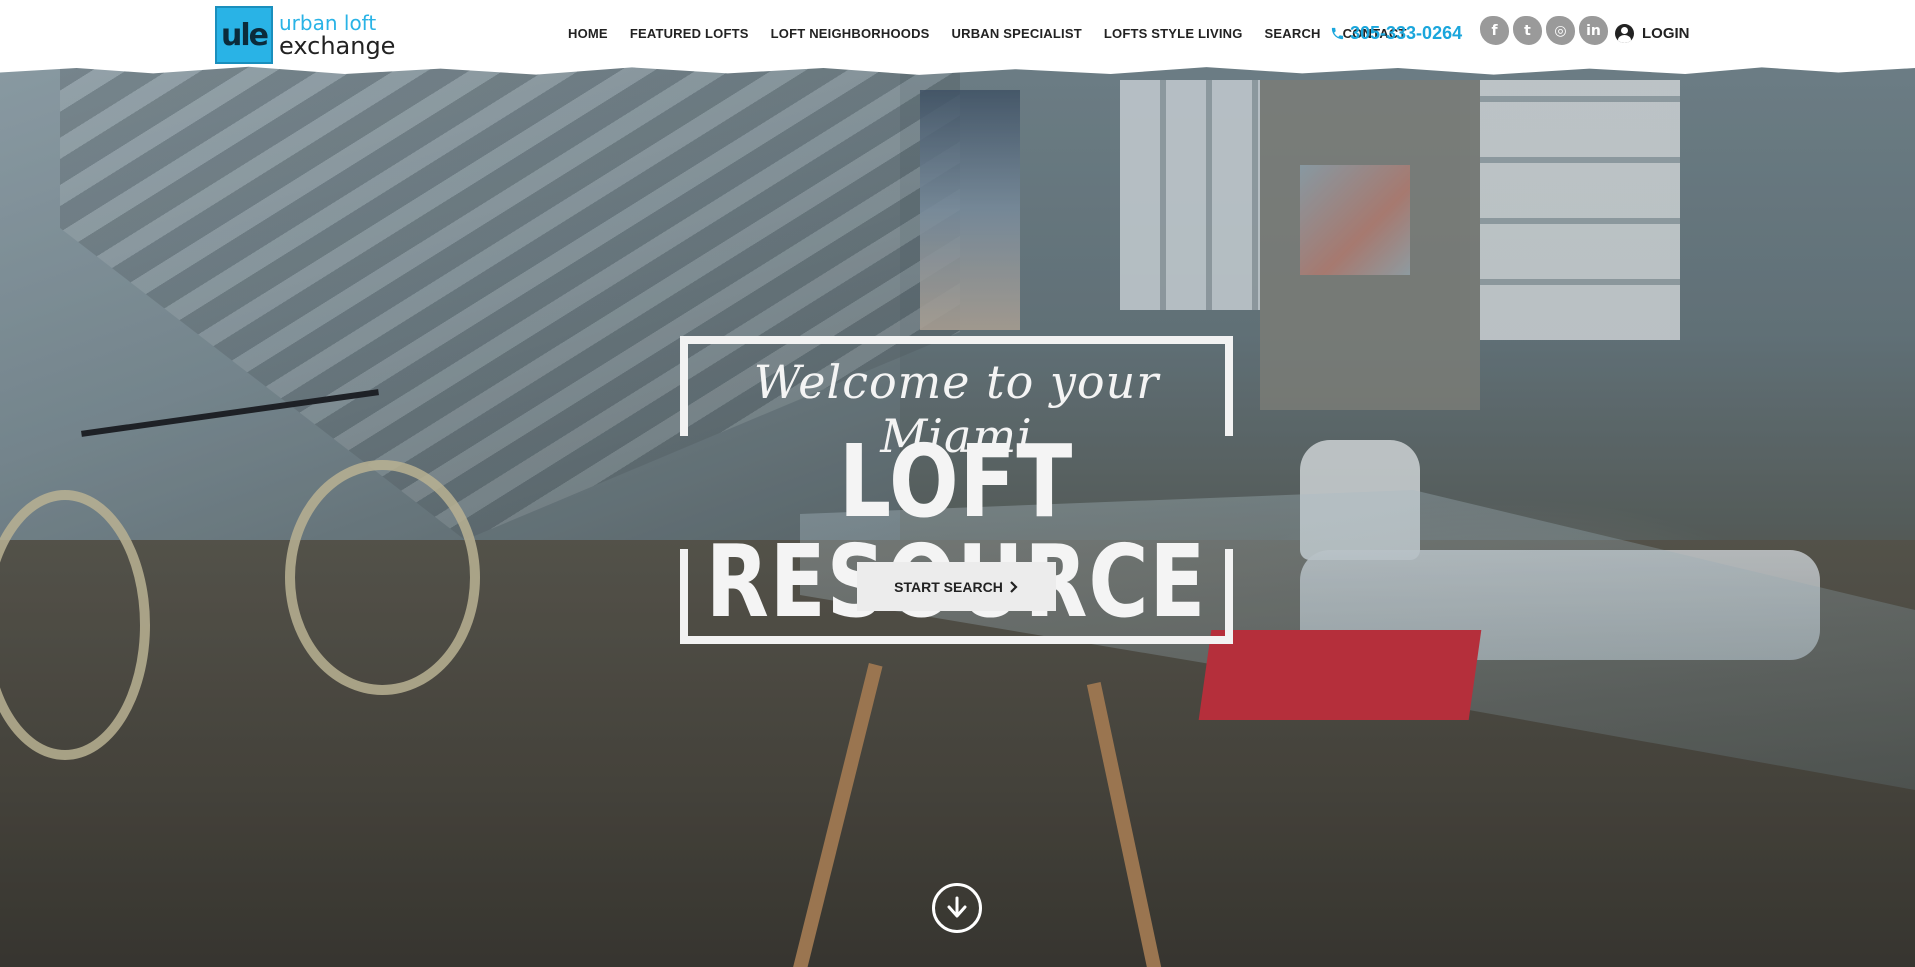 The image size is (1915, 967). I want to click on site-logo: ule urban loft exchange, so click(305, 35).